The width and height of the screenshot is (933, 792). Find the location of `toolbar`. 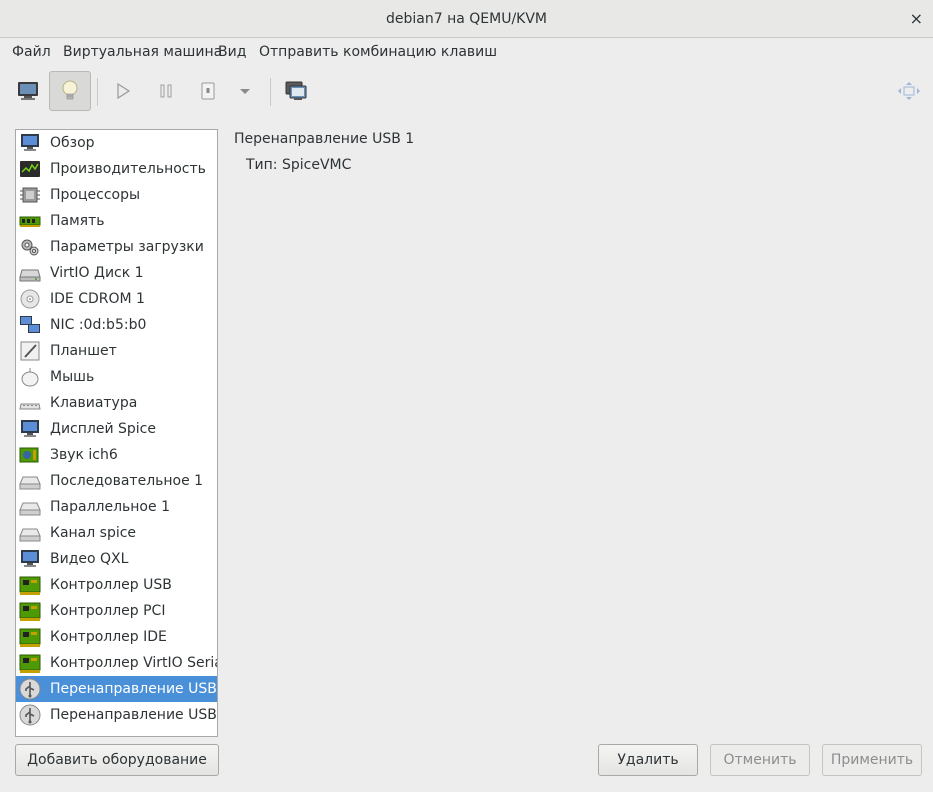

toolbar is located at coordinates (466, 92).